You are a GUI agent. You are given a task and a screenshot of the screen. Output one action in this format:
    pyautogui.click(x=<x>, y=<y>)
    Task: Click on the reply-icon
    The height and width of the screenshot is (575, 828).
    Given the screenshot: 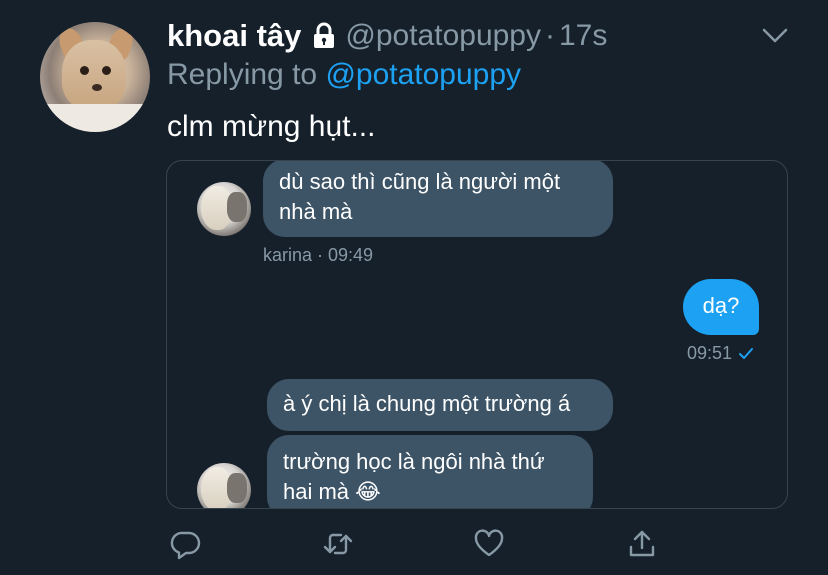 What is the action you would take?
    pyautogui.click(x=185, y=545)
    